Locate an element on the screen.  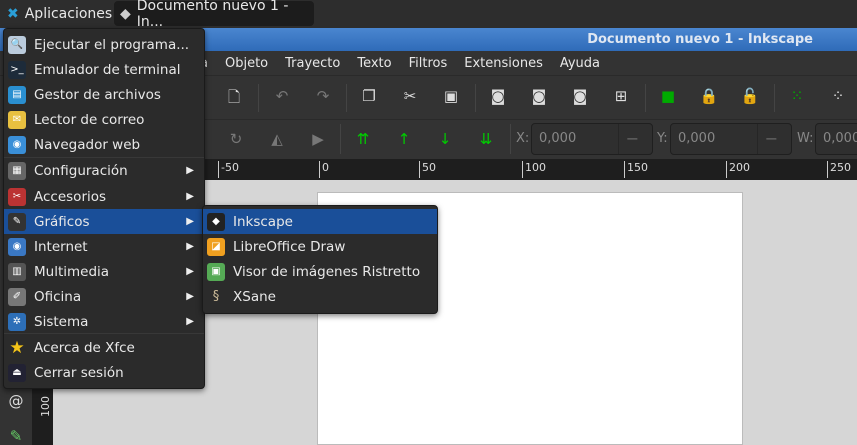
ruler-tick: -50 is located at coordinates (228, 169).